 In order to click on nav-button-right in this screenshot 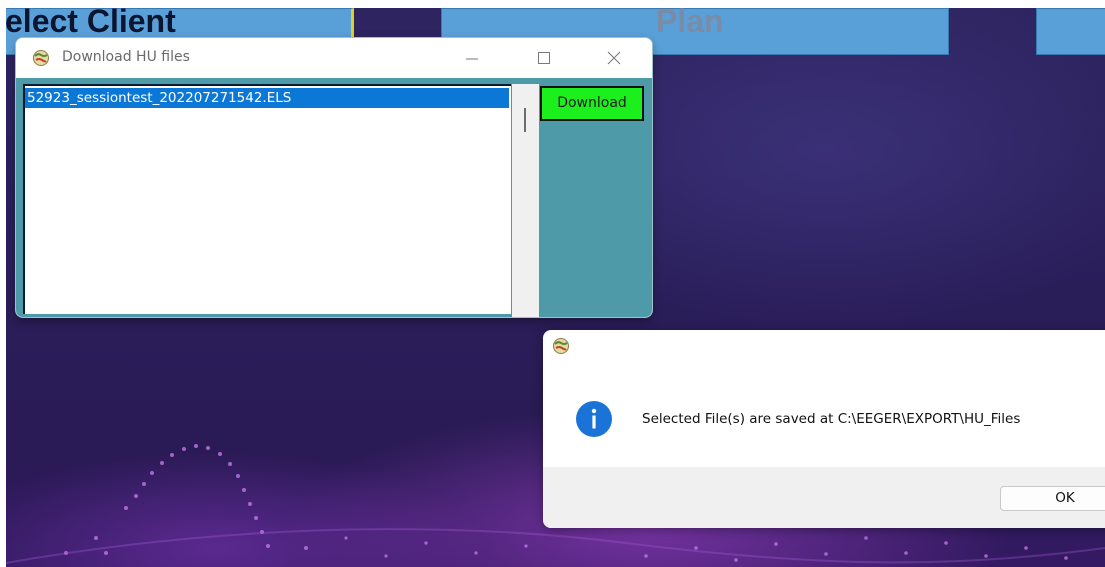, I will do `click(1070, 31)`.